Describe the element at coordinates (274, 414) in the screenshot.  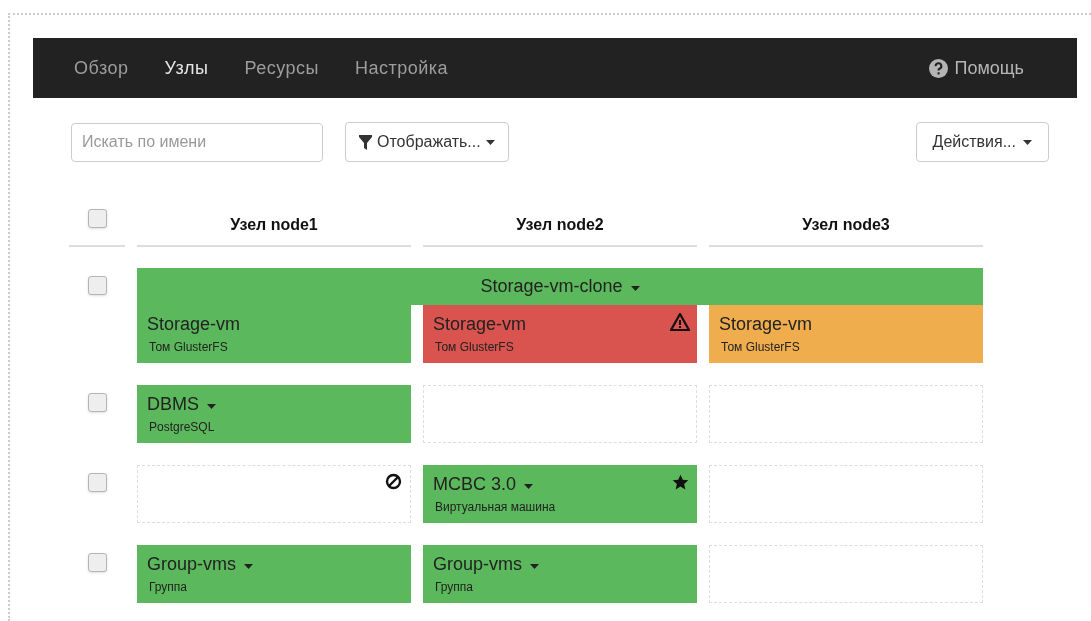
I see `resource-card: DBMS PostgreSQL` at that location.